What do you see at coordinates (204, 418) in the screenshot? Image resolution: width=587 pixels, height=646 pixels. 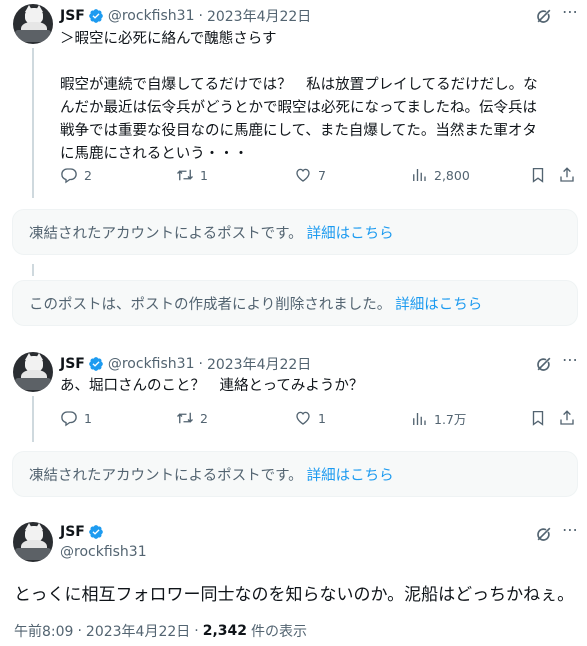 I see `repost-count: 2` at bounding box center [204, 418].